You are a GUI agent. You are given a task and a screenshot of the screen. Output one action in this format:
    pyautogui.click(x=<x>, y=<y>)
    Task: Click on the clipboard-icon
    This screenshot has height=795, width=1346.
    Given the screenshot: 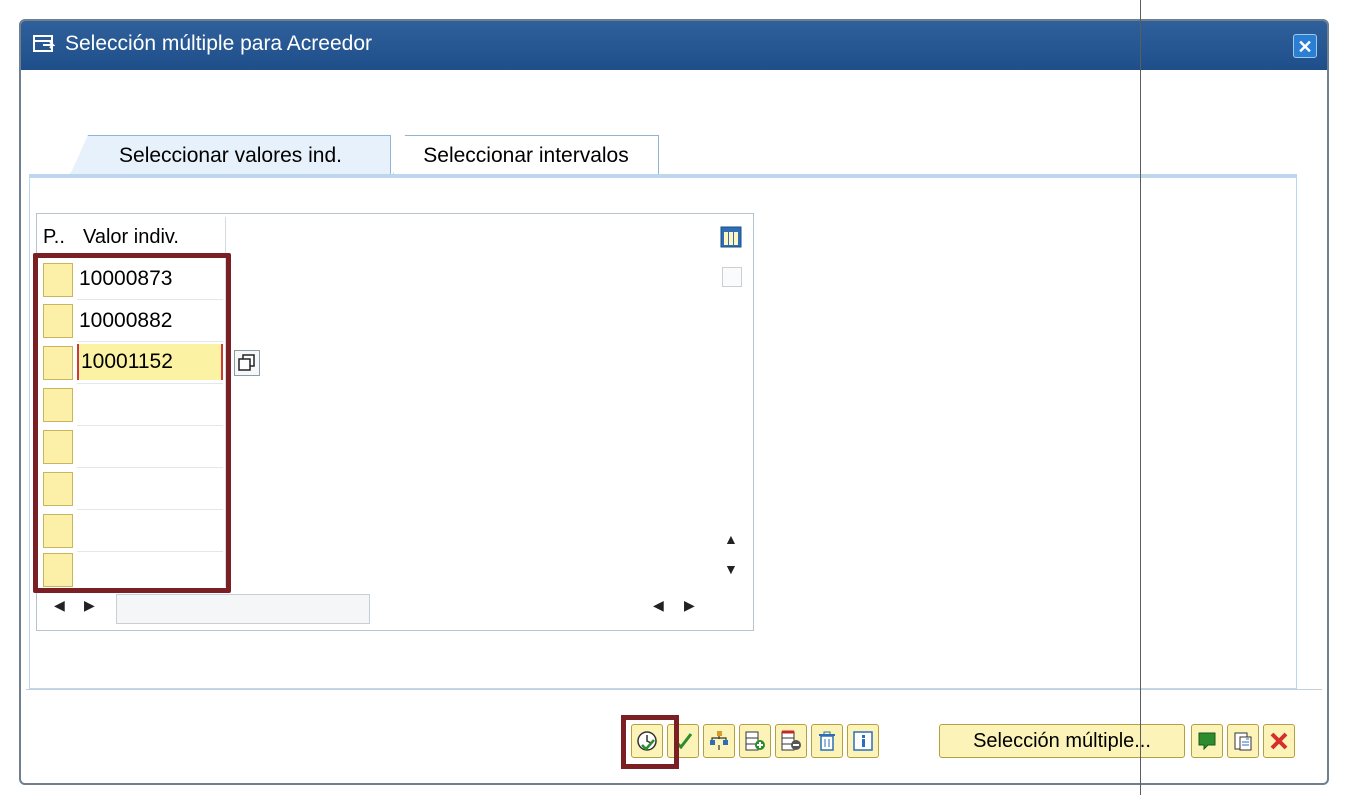 What is the action you would take?
    pyautogui.click(x=1243, y=741)
    